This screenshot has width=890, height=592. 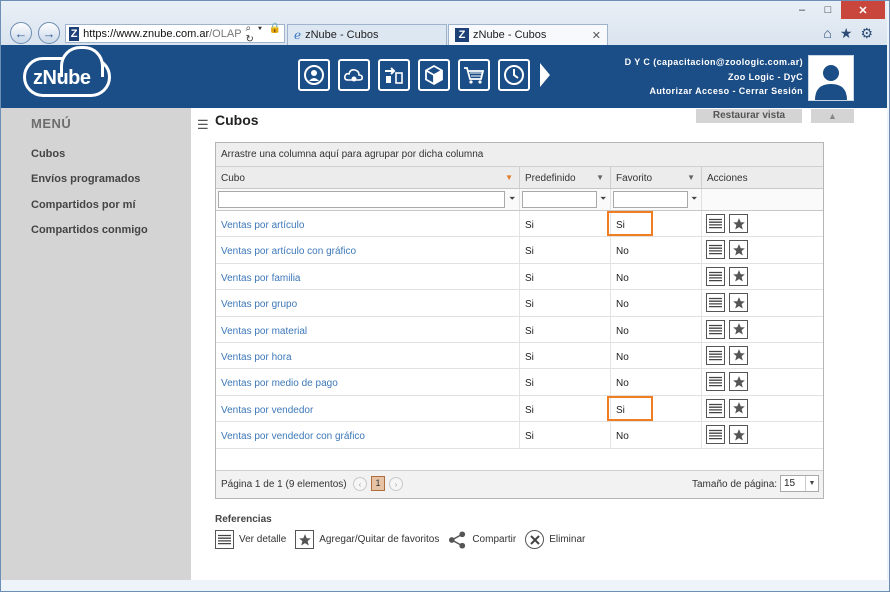 I want to click on cube-name-link: Ventas por artículo, so click(x=368, y=224).